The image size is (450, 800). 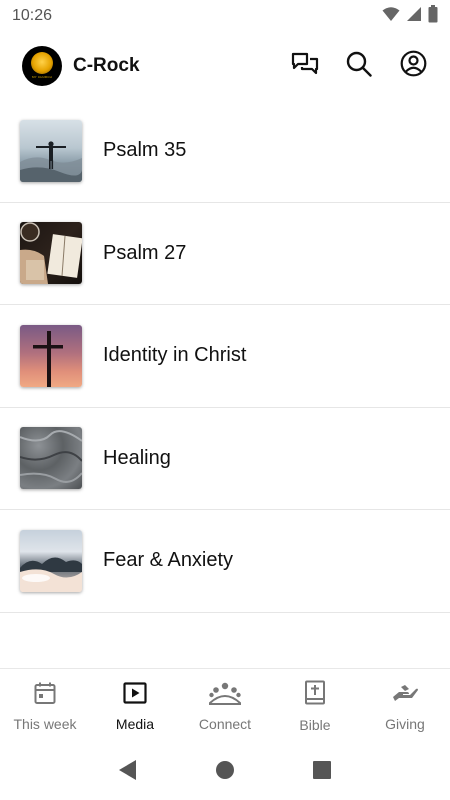 I want to click on list-item: Psalm 35, so click(x=225, y=151).